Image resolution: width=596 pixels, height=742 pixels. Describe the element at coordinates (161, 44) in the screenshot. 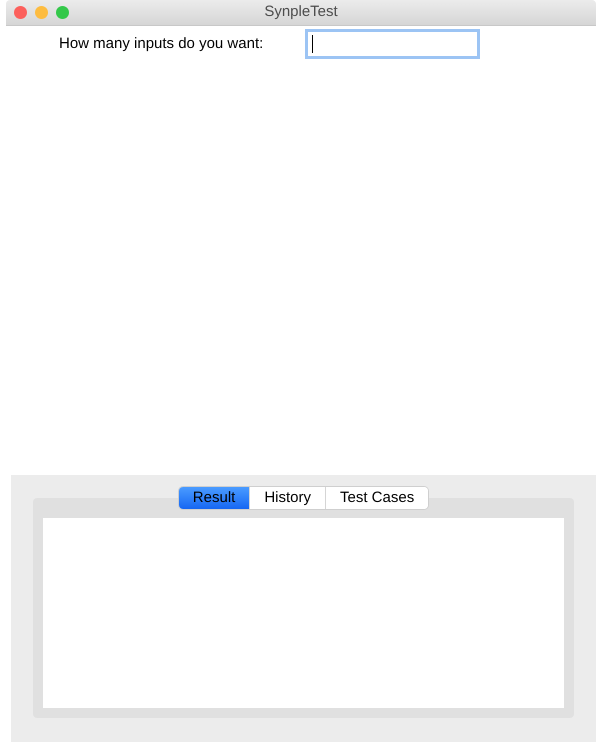

I see `input-label: How many inputs do you want:` at that location.